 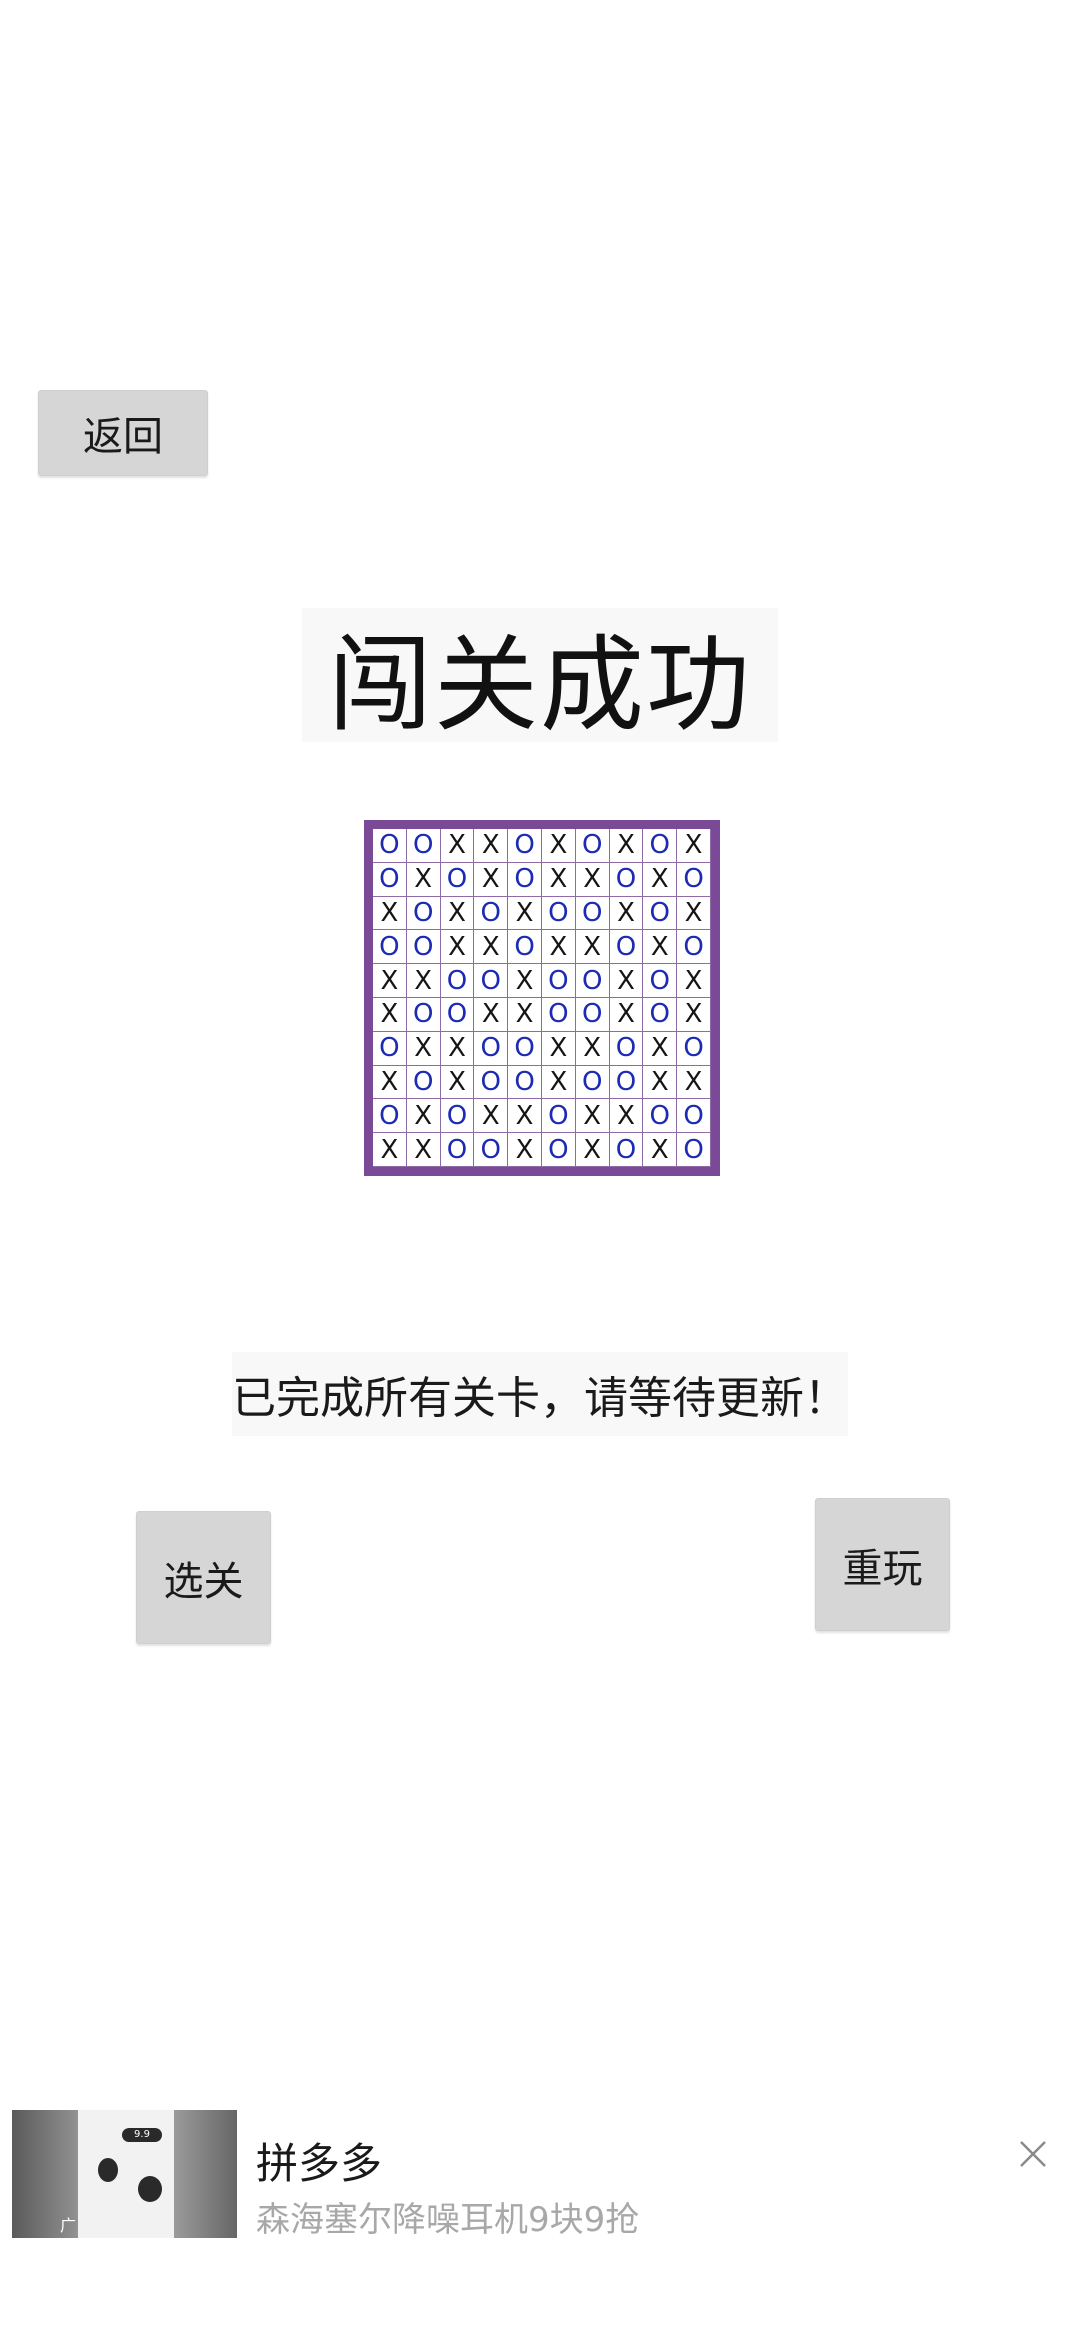 I want to click on replay-button: 重玩, so click(x=882, y=1564).